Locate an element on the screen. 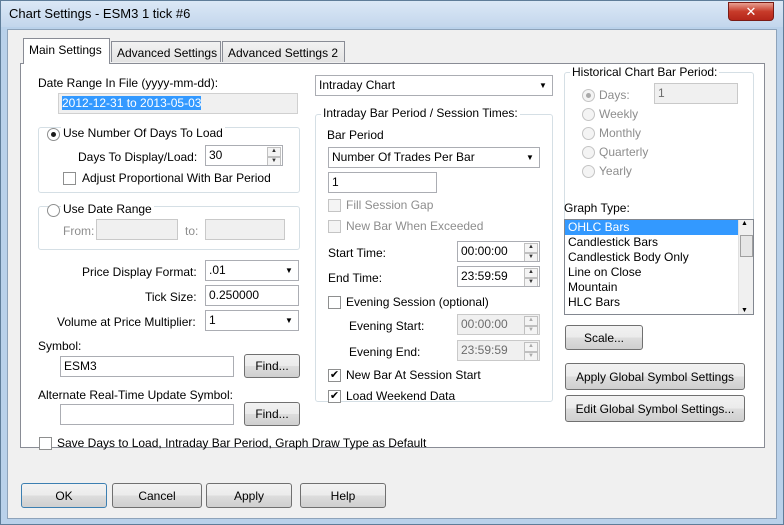 The width and height of the screenshot is (784, 525). date-range-label: Date Range In File (yyyy-mm-dd): is located at coordinates (128, 83).